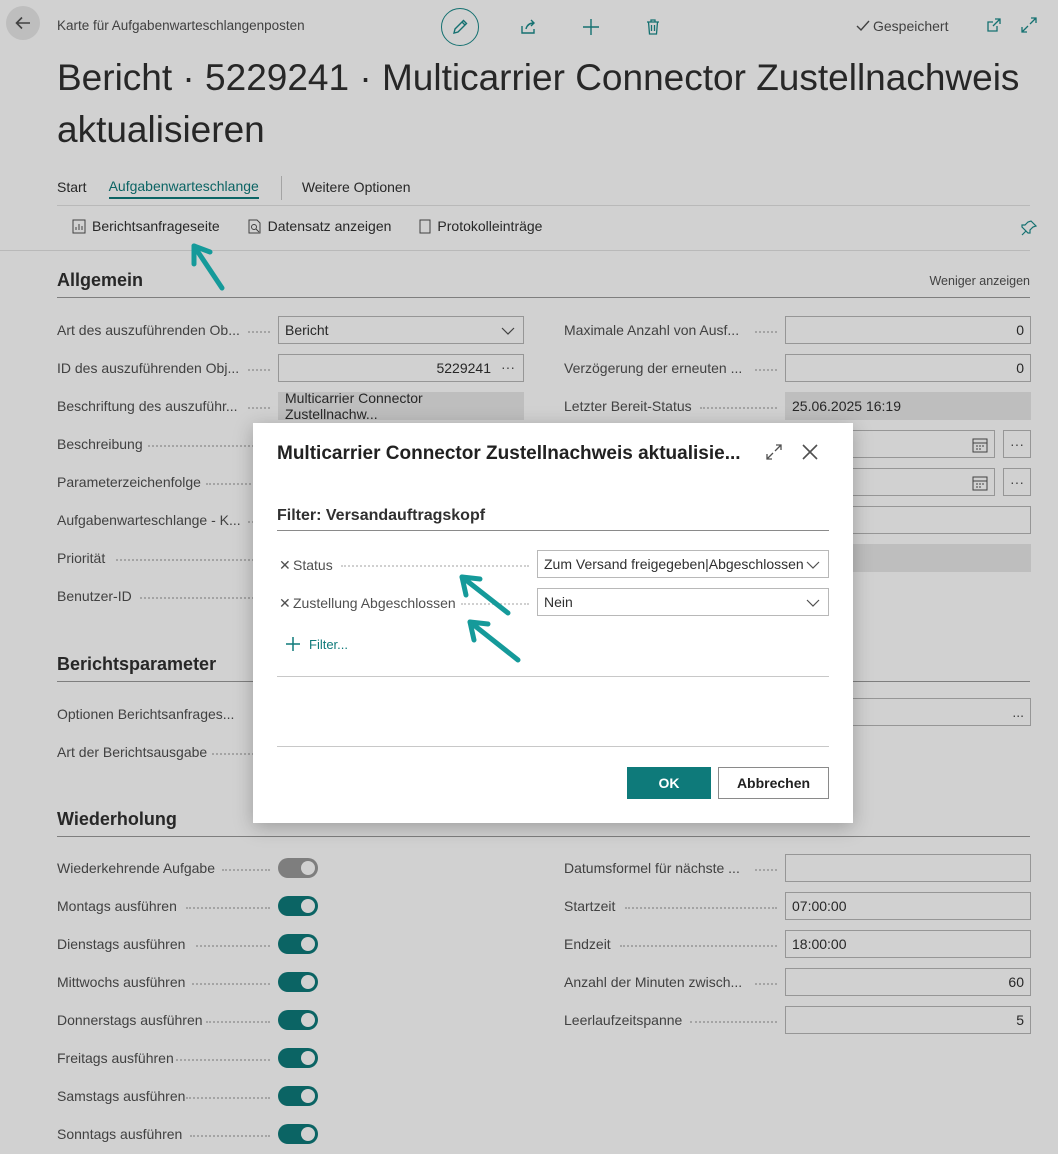  Describe the element at coordinates (669, 783) in the screenshot. I see `ok-button: OK` at that location.